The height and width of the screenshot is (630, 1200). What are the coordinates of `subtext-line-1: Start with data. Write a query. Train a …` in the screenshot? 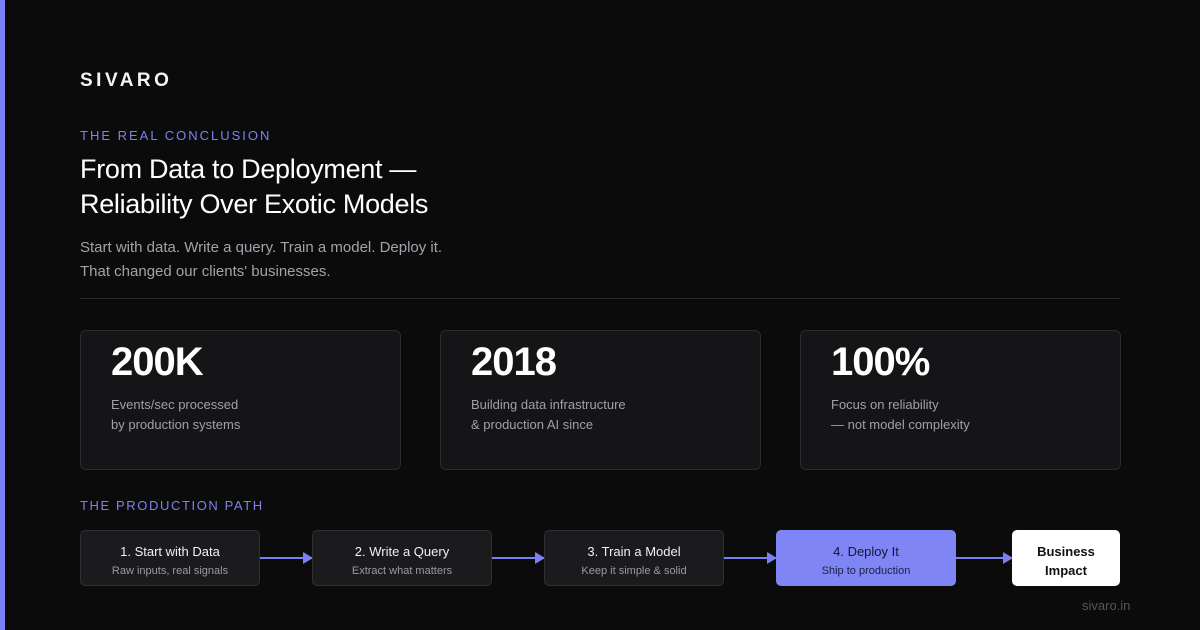 It's located at (261, 247).